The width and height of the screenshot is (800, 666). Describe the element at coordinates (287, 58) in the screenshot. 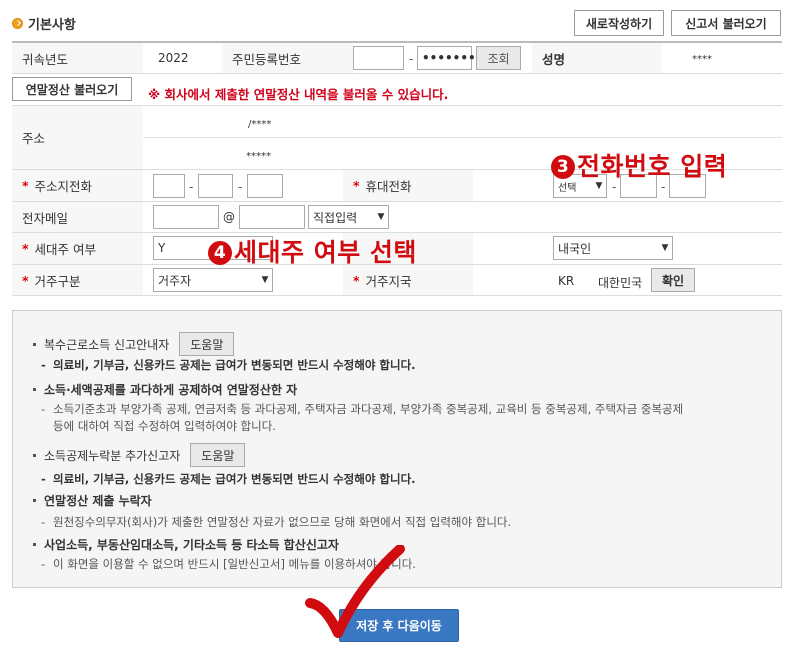

I see `rrn-label: 주민등록번호` at that location.